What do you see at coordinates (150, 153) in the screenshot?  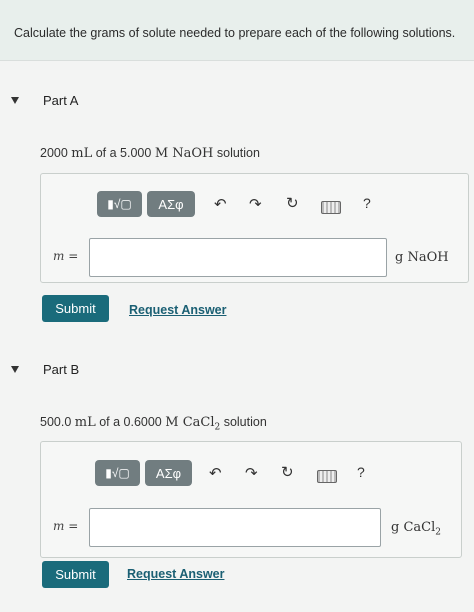 I see `part-a-question: 2000 mL of a 5.000 M NaOH solution` at bounding box center [150, 153].